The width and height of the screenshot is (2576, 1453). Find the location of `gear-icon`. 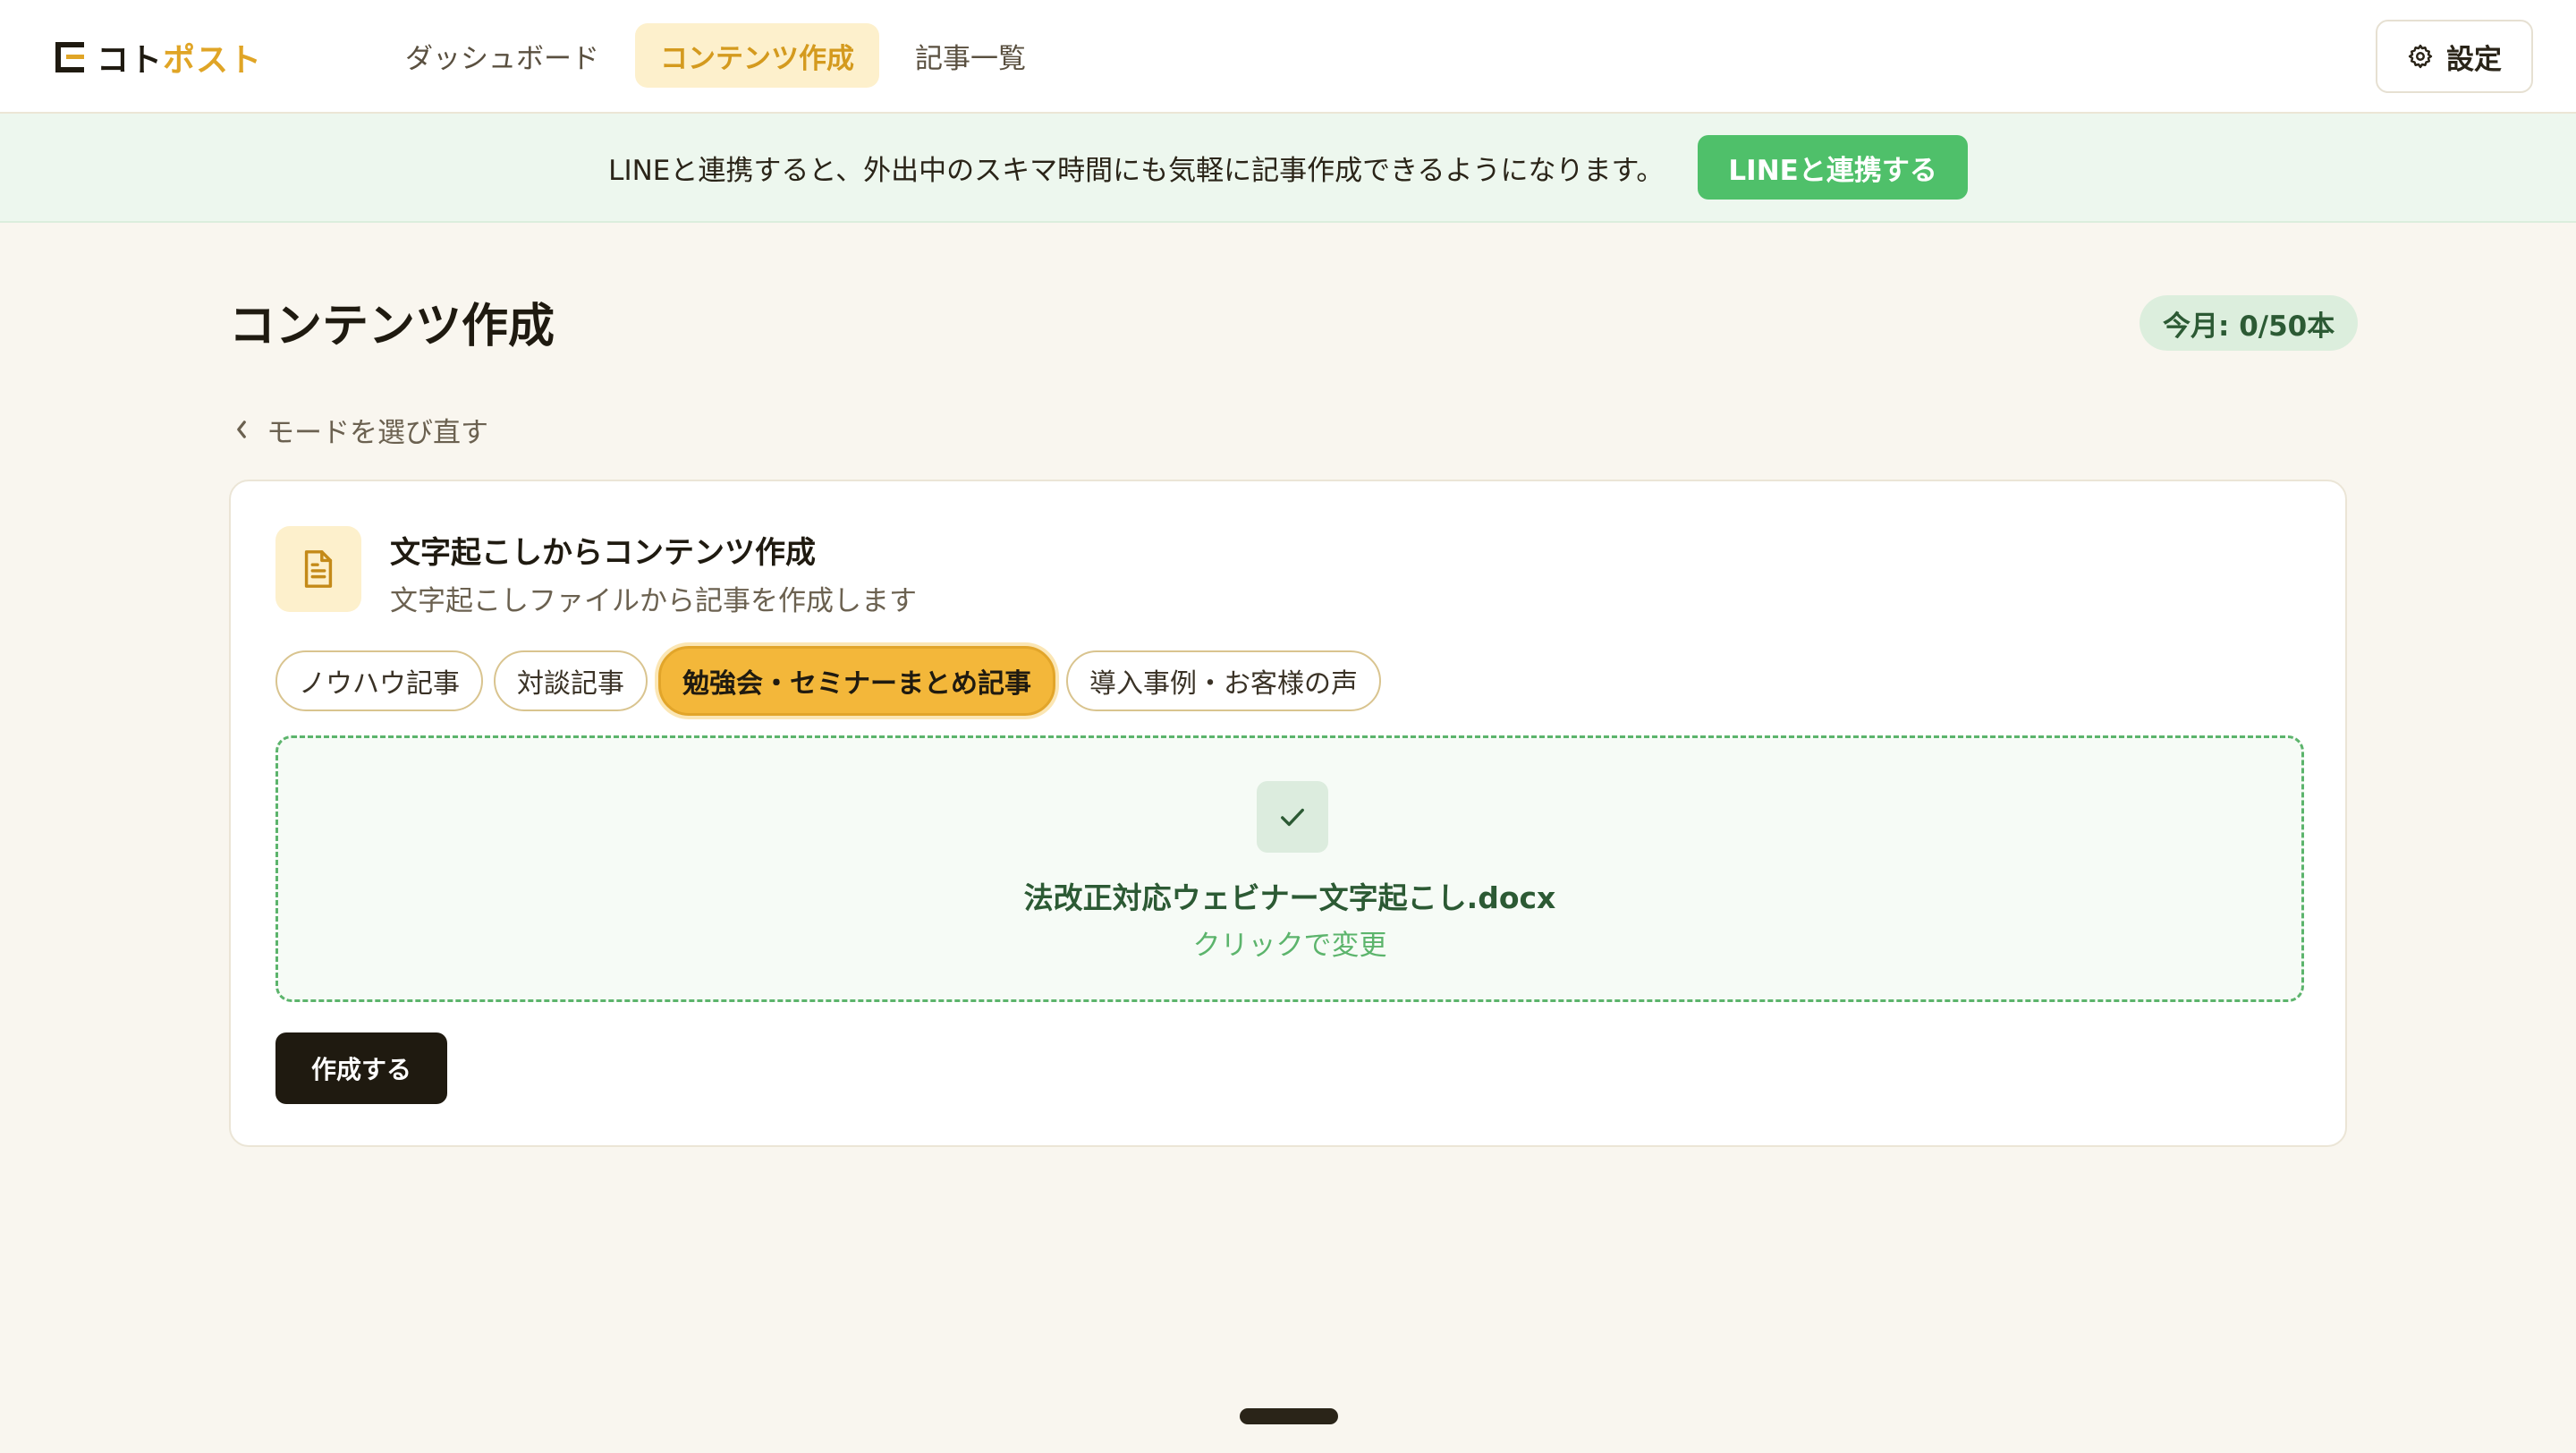

gear-icon is located at coordinates (2420, 56).